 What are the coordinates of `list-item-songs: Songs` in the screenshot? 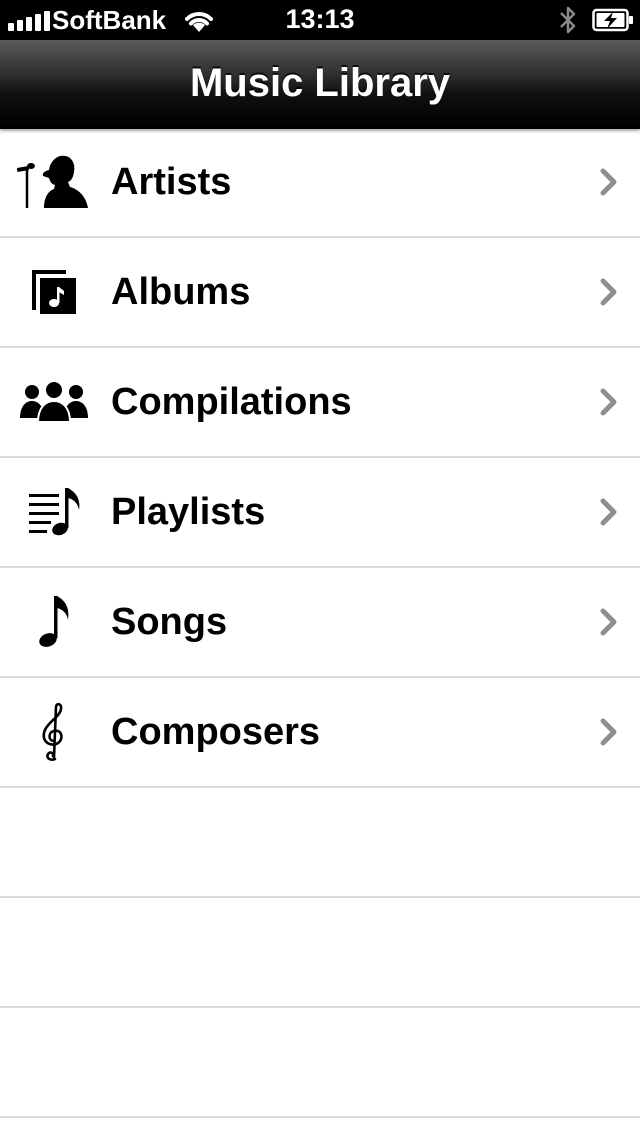 It's located at (320, 623).